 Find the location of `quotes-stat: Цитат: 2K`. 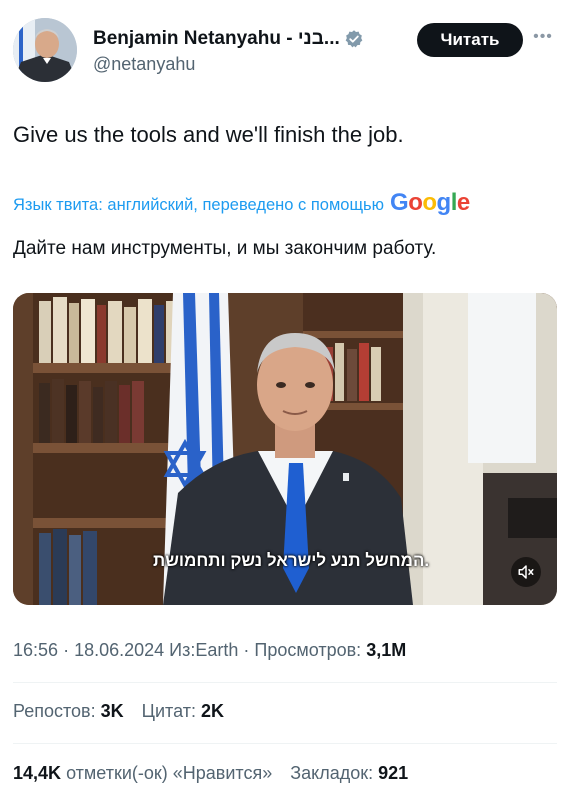

quotes-stat: Цитат: 2K is located at coordinates (183, 711).